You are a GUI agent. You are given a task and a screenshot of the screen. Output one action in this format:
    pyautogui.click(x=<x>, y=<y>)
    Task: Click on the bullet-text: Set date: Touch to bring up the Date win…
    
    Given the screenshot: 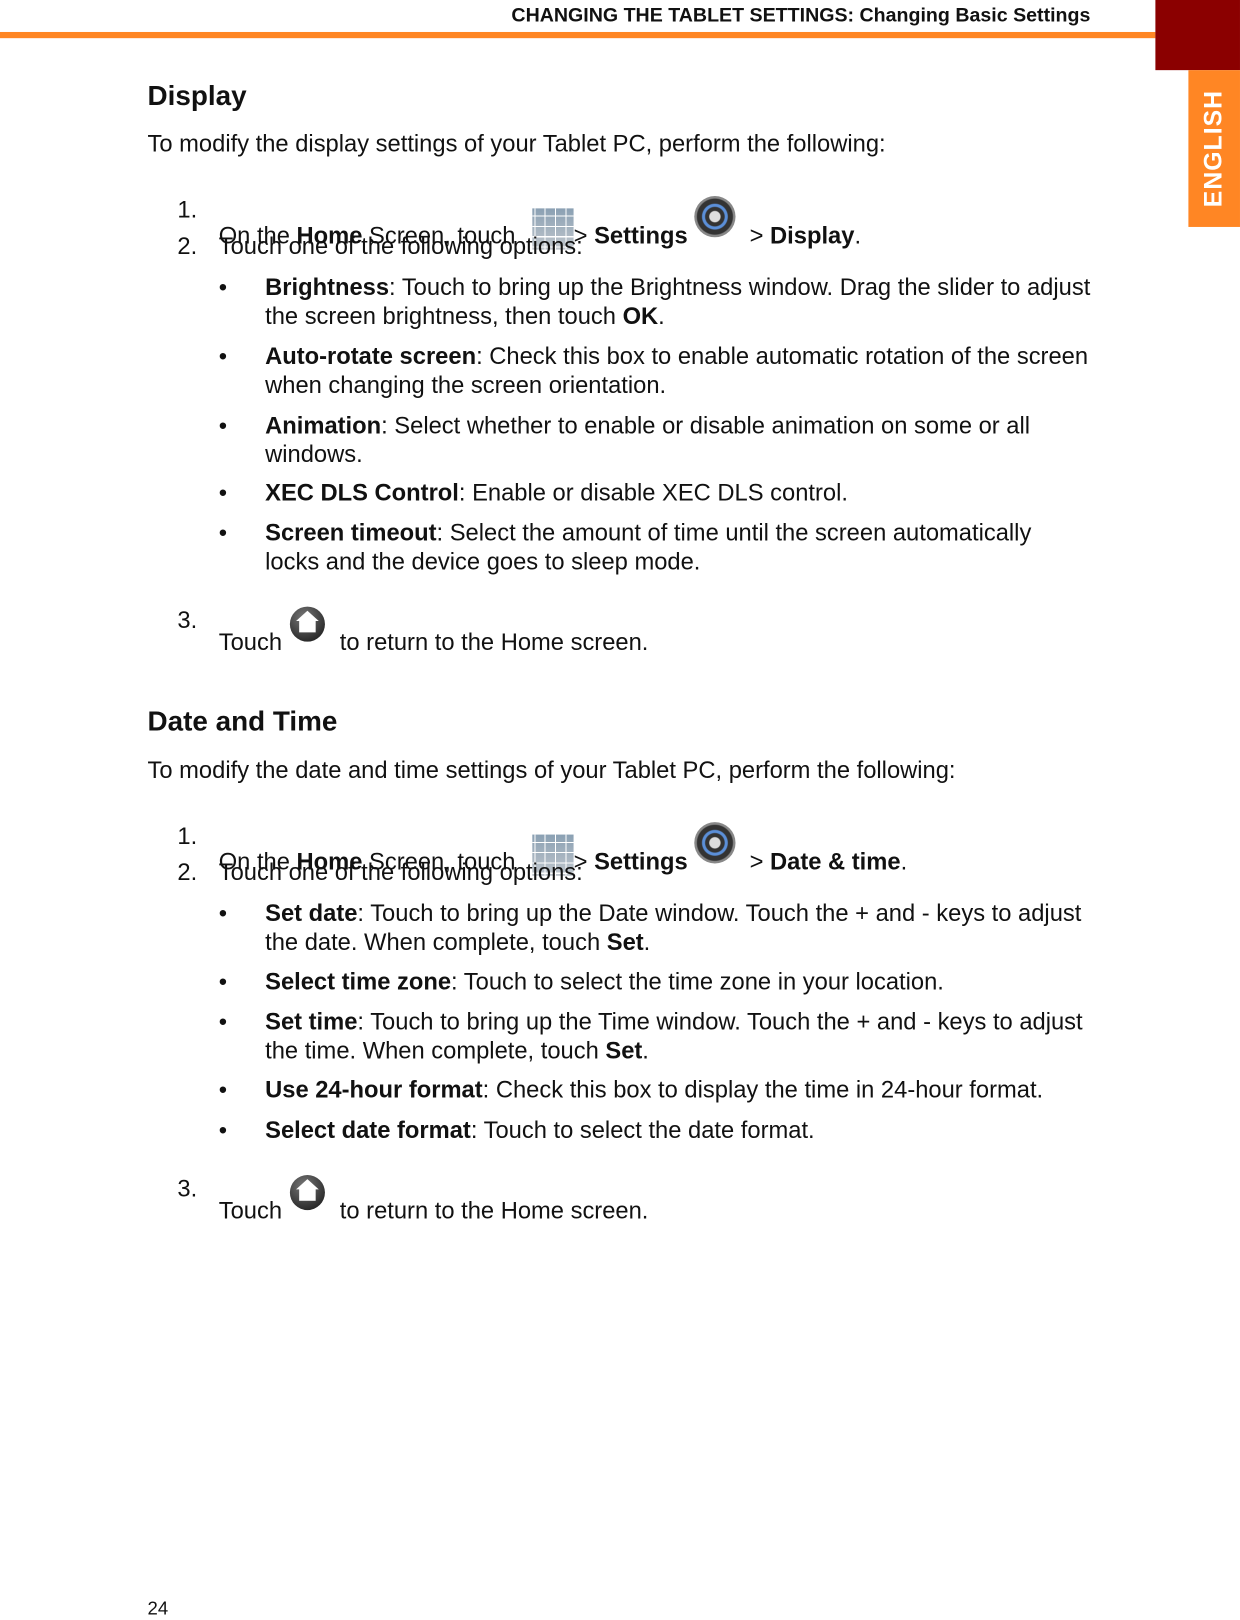 What is the action you would take?
    pyautogui.click(x=677, y=928)
    